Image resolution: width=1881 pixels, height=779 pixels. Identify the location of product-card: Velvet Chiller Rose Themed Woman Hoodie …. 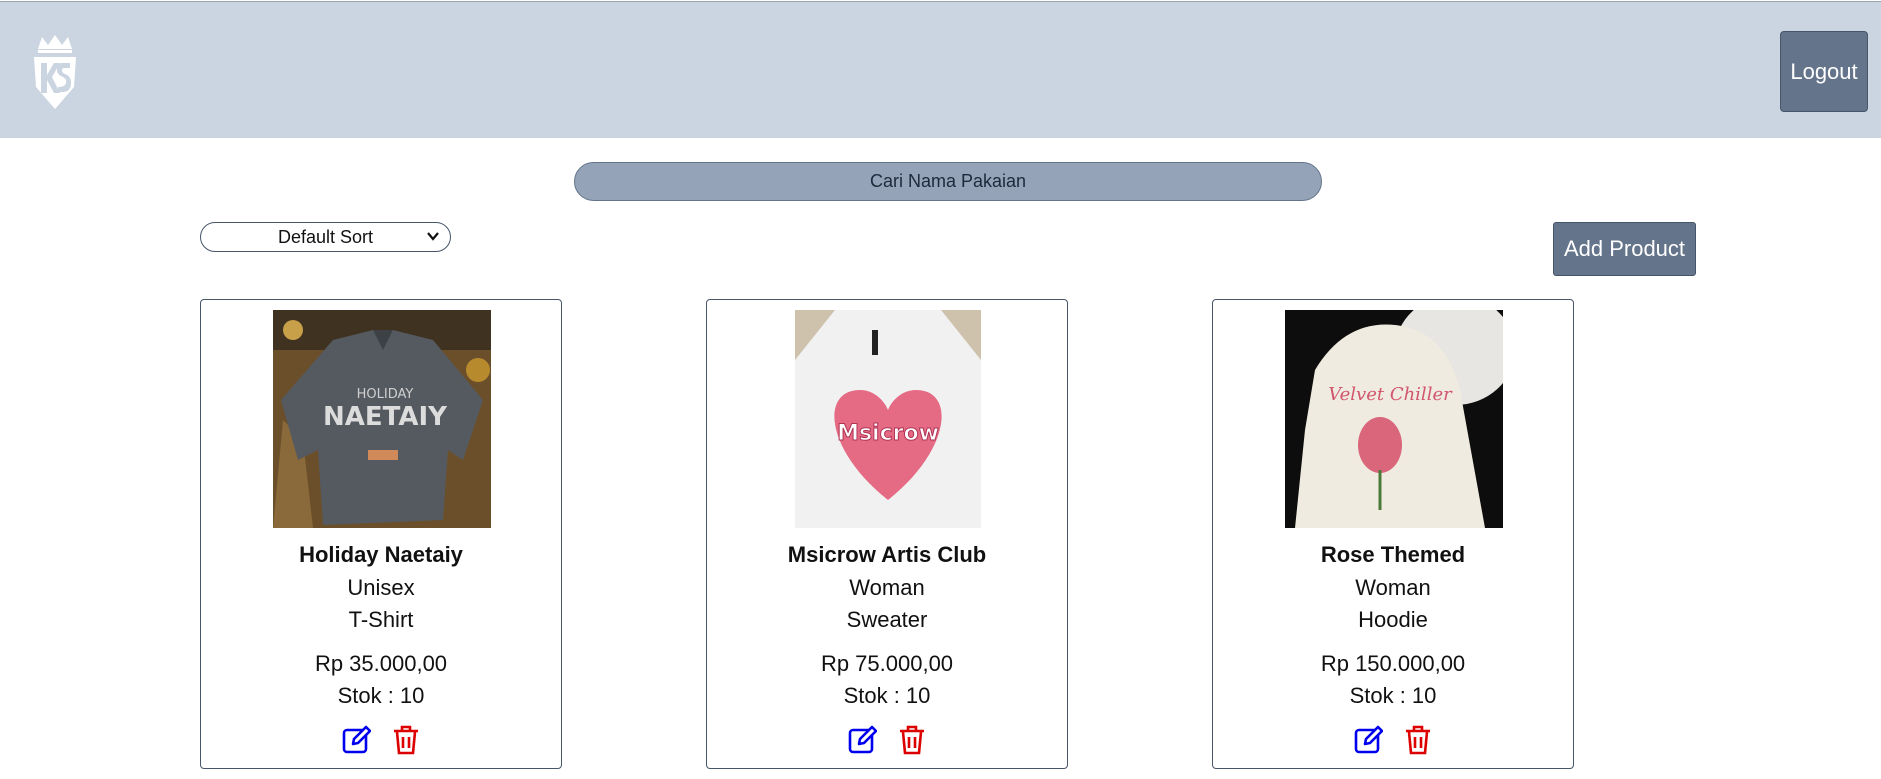
(1393, 534).